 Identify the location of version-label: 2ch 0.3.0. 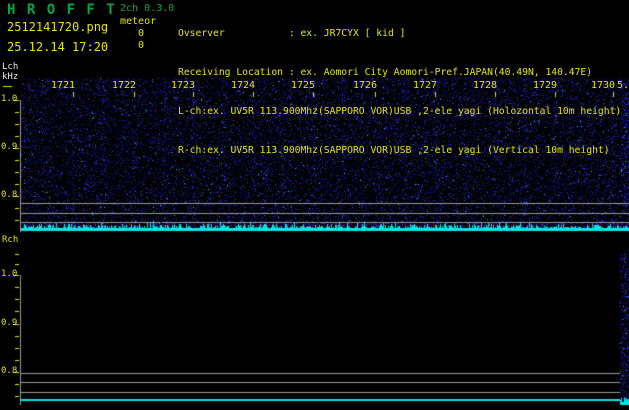
(147, 8).